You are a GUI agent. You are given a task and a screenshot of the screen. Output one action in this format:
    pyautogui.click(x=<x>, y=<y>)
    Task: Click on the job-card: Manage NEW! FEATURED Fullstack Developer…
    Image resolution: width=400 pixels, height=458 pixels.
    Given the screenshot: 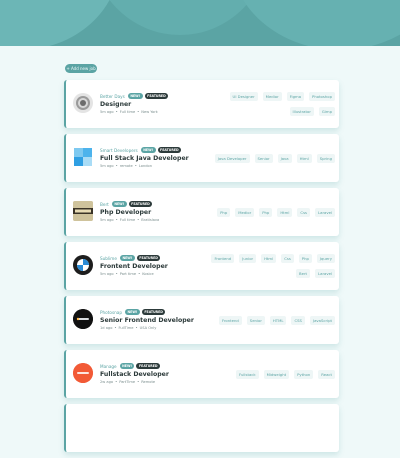 What is the action you would take?
    pyautogui.click(x=201, y=374)
    